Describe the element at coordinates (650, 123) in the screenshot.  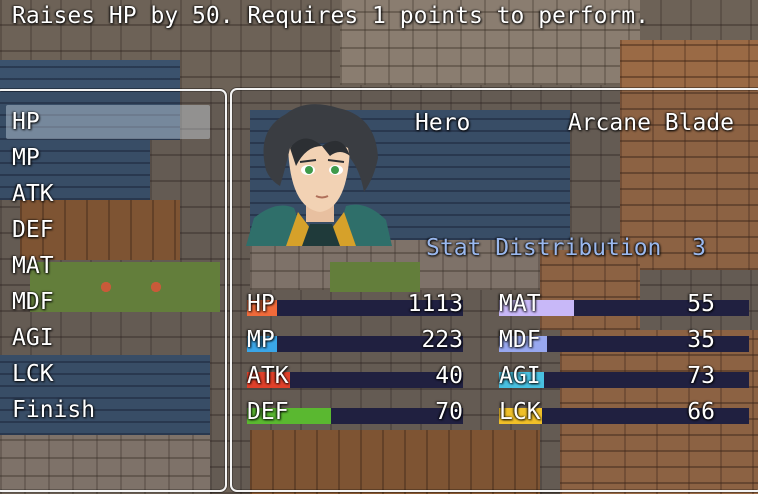
I see `actor-class: Arcane Blade` at that location.